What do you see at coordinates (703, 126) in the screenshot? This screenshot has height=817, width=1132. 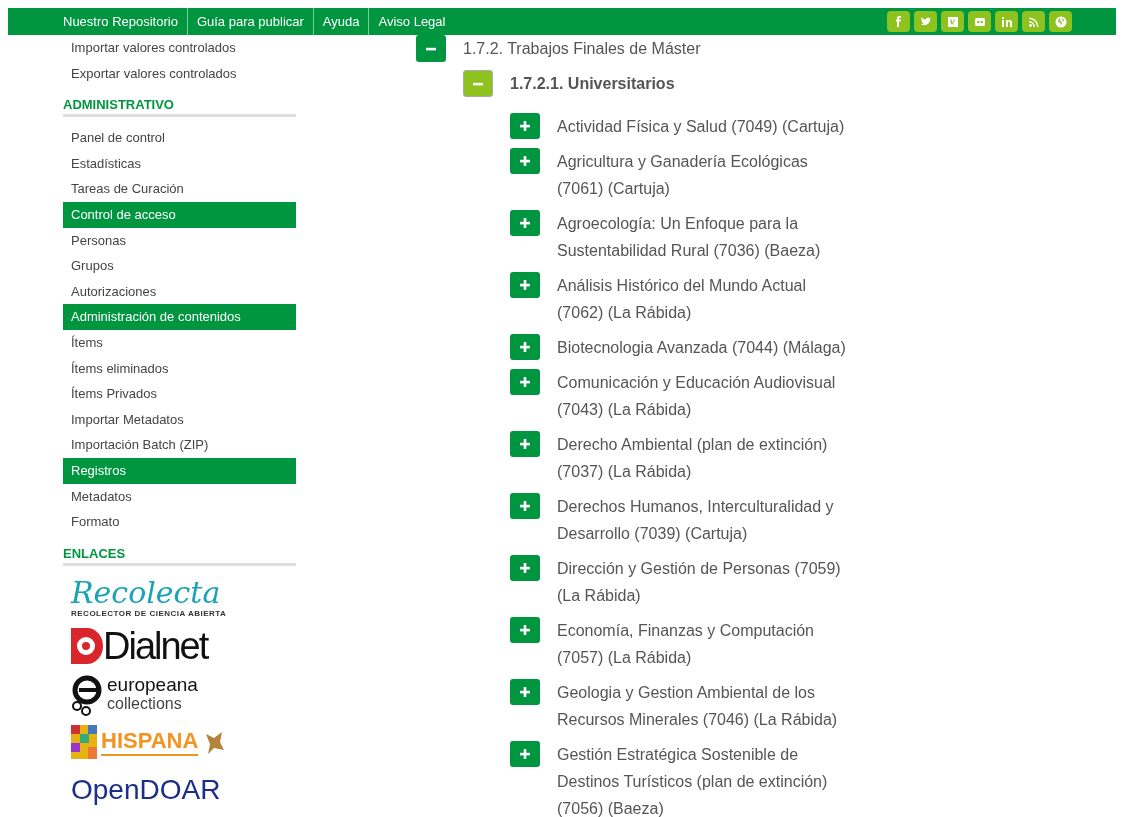 I see `tree-label: Actividad Física y Salud (7049) (Cartuja)` at bounding box center [703, 126].